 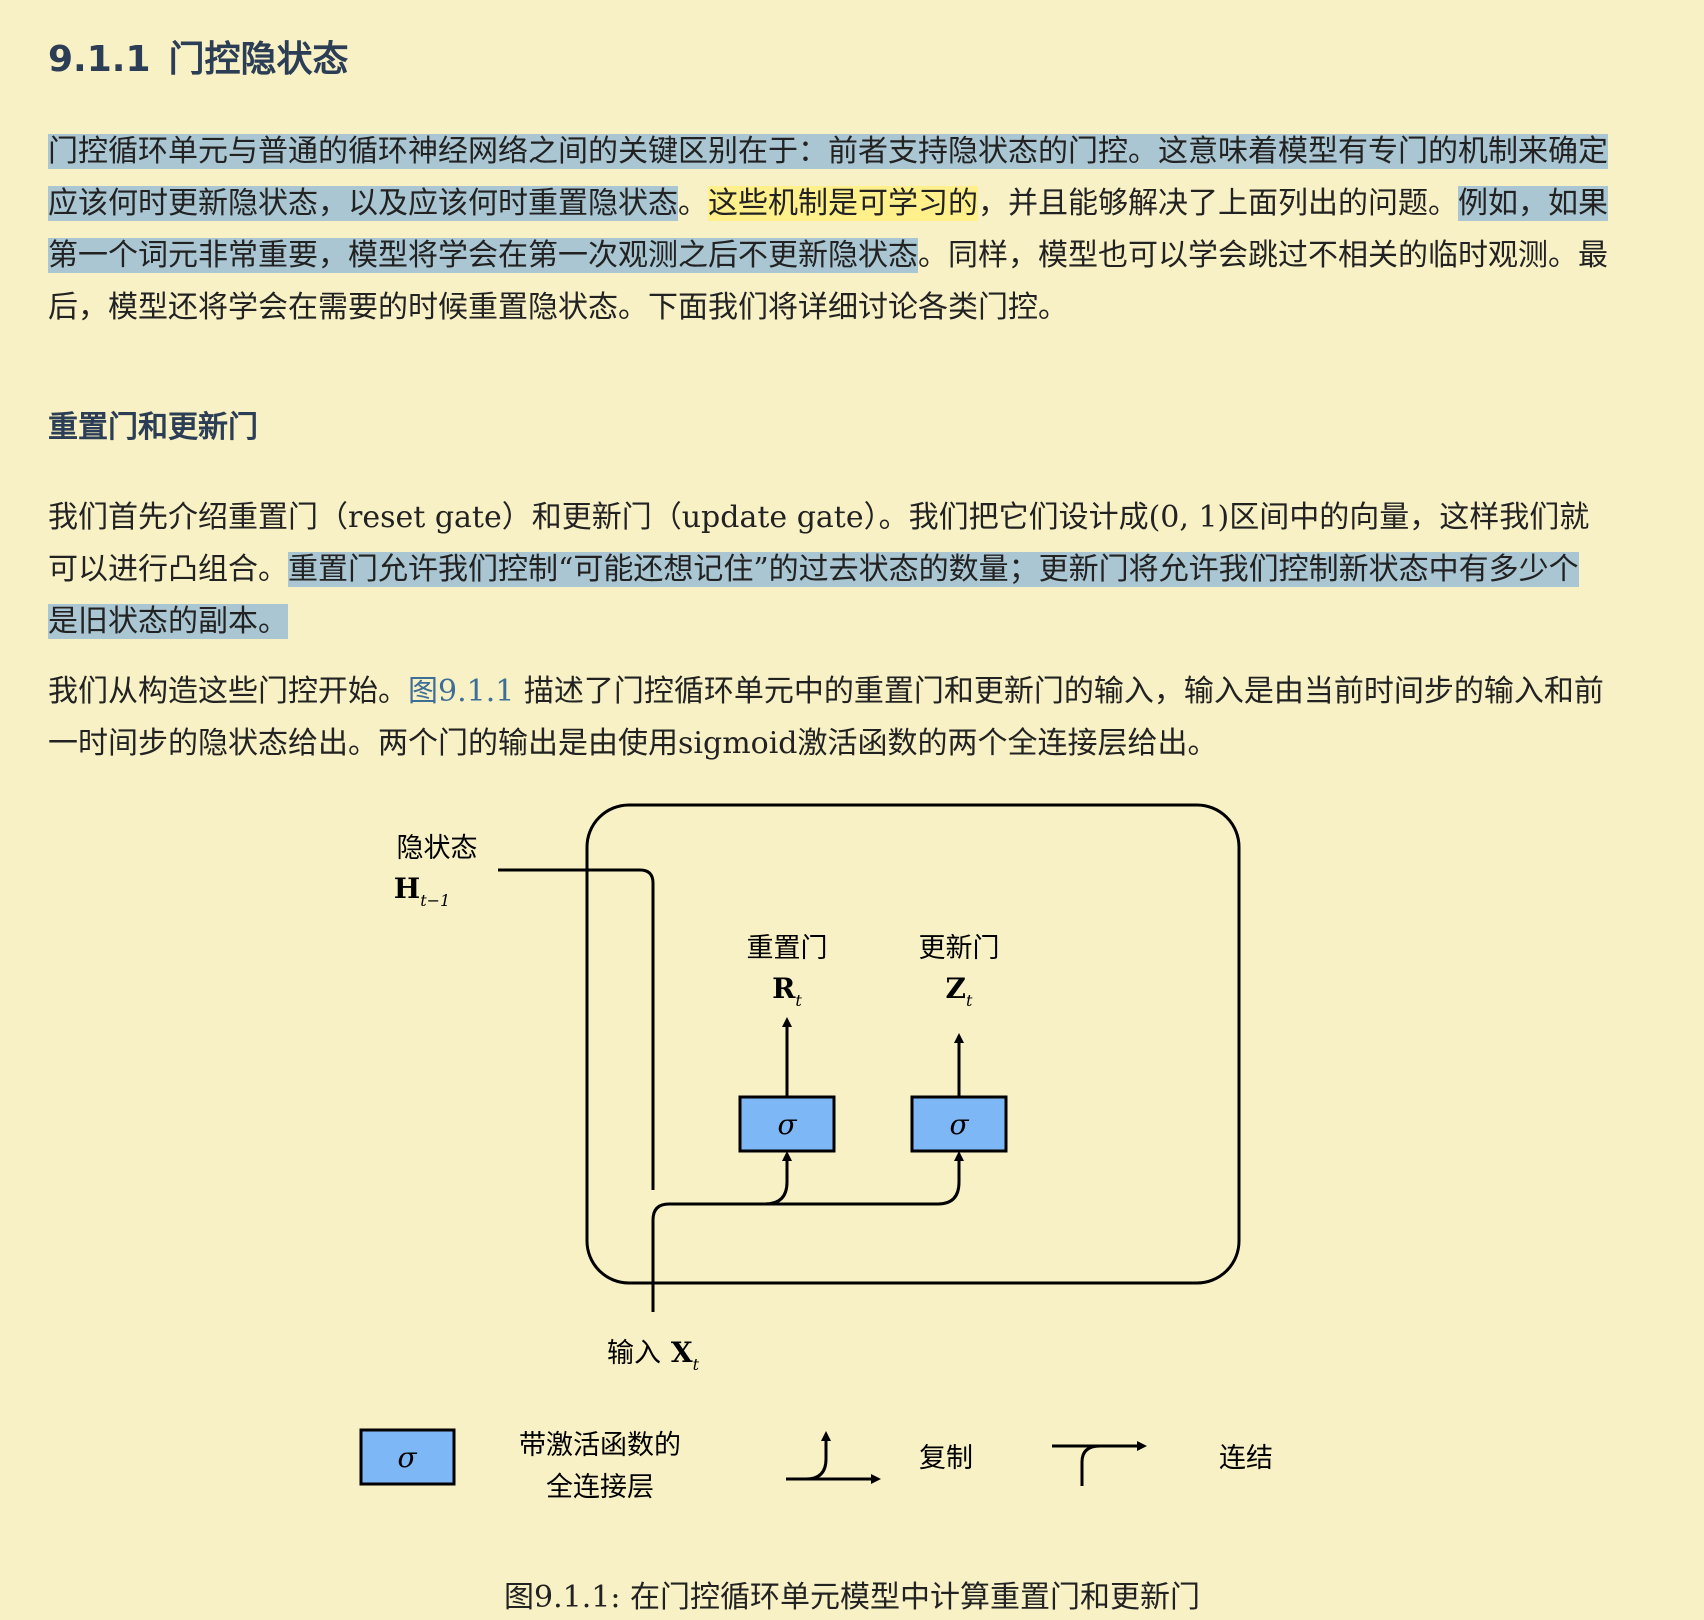 What do you see at coordinates (258, 59) in the screenshot?
I see `section-title: 门控隐状态` at bounding box center [258, 59].